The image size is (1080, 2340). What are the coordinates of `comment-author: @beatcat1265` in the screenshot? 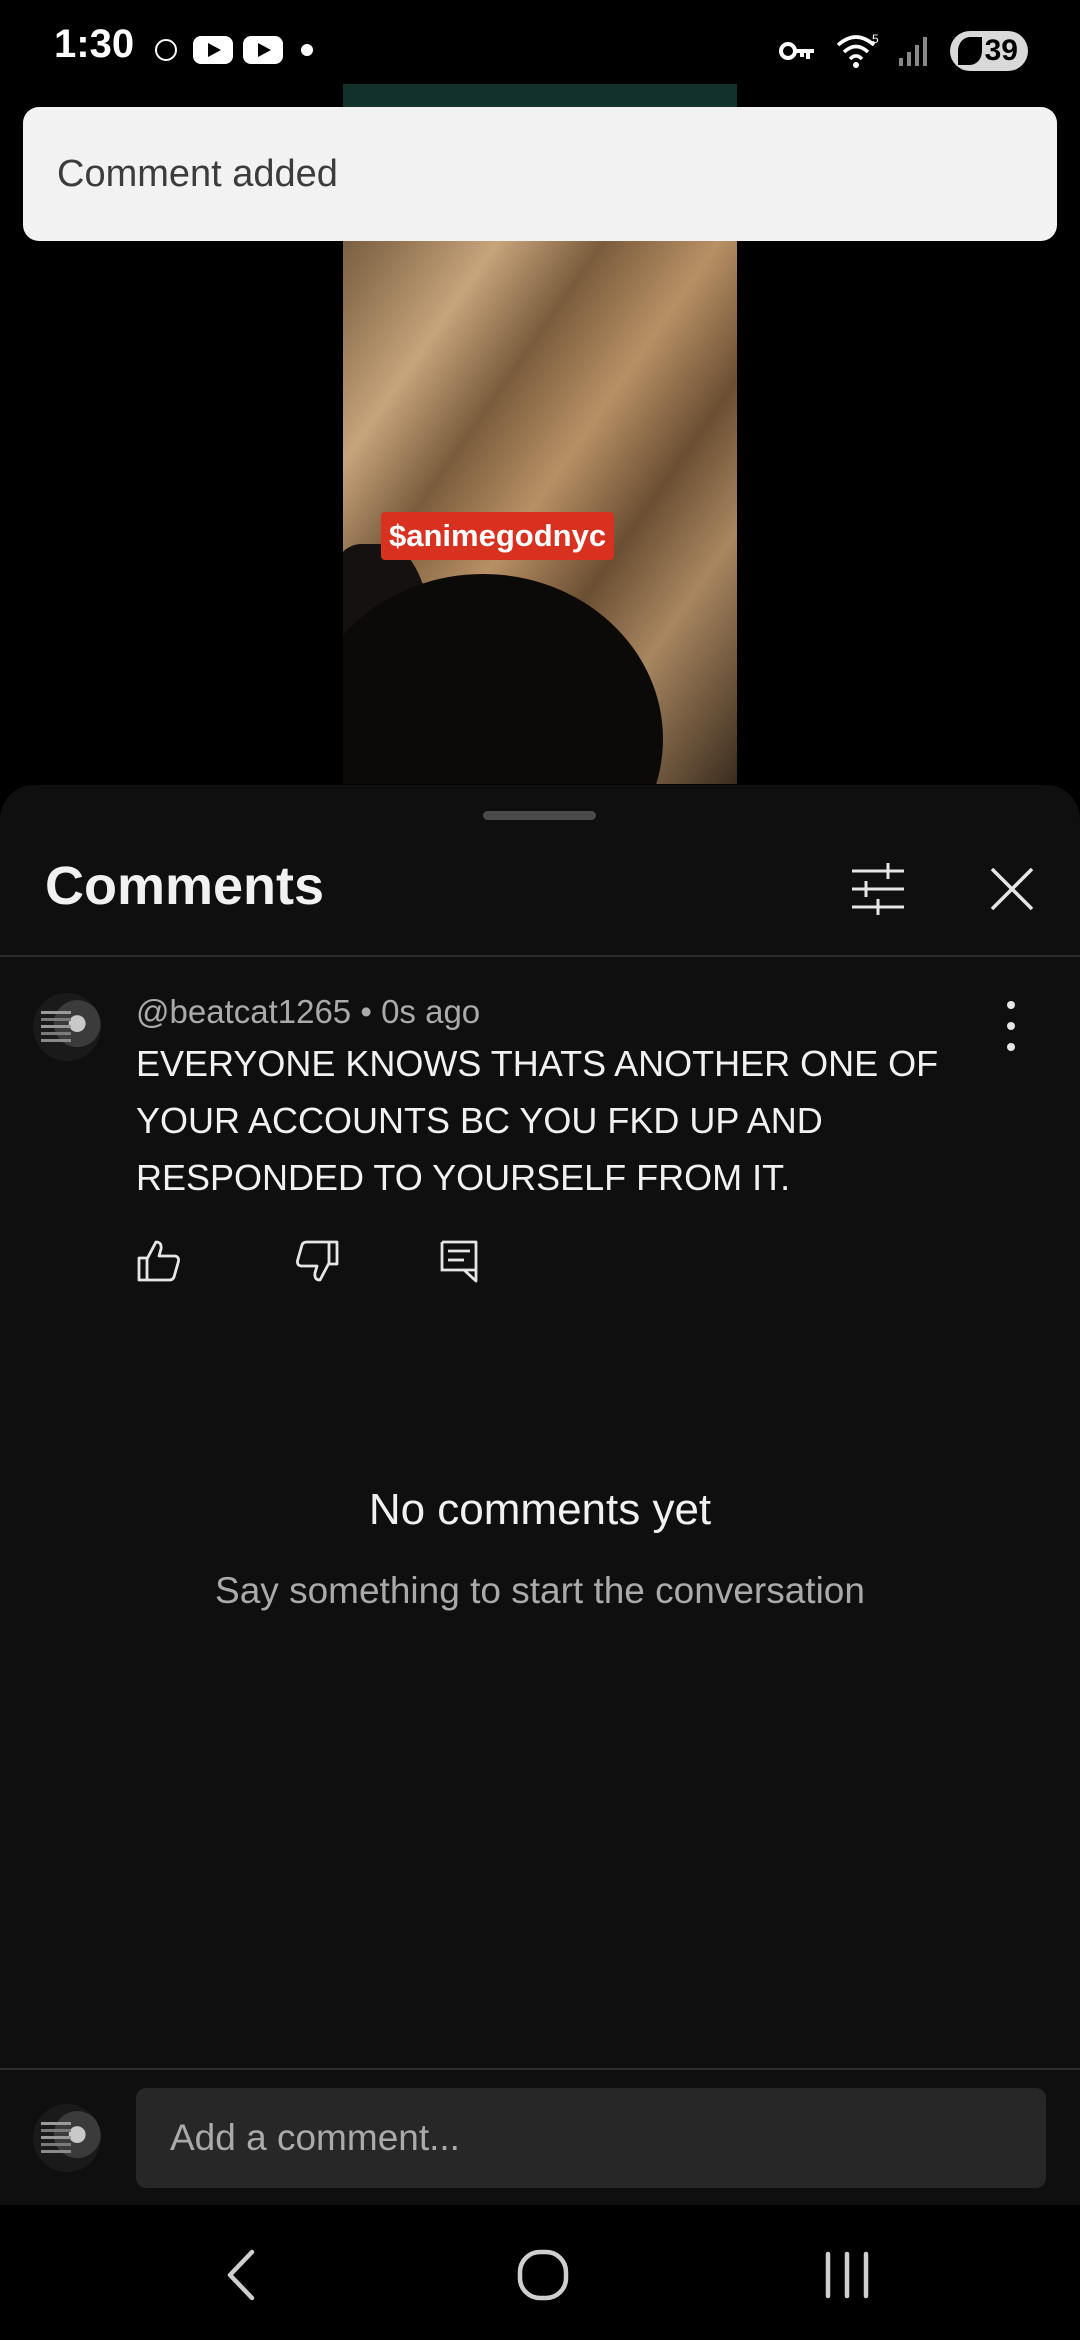 It's located at (243, 1011).